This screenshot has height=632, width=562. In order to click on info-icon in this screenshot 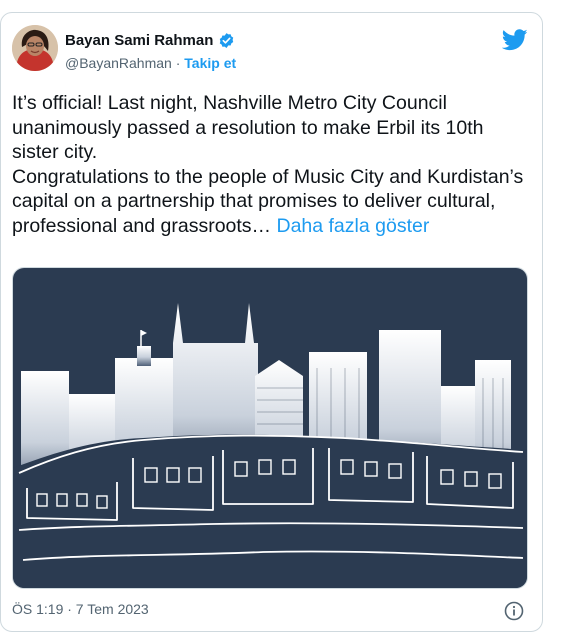, I will do `click(514, 611)`.